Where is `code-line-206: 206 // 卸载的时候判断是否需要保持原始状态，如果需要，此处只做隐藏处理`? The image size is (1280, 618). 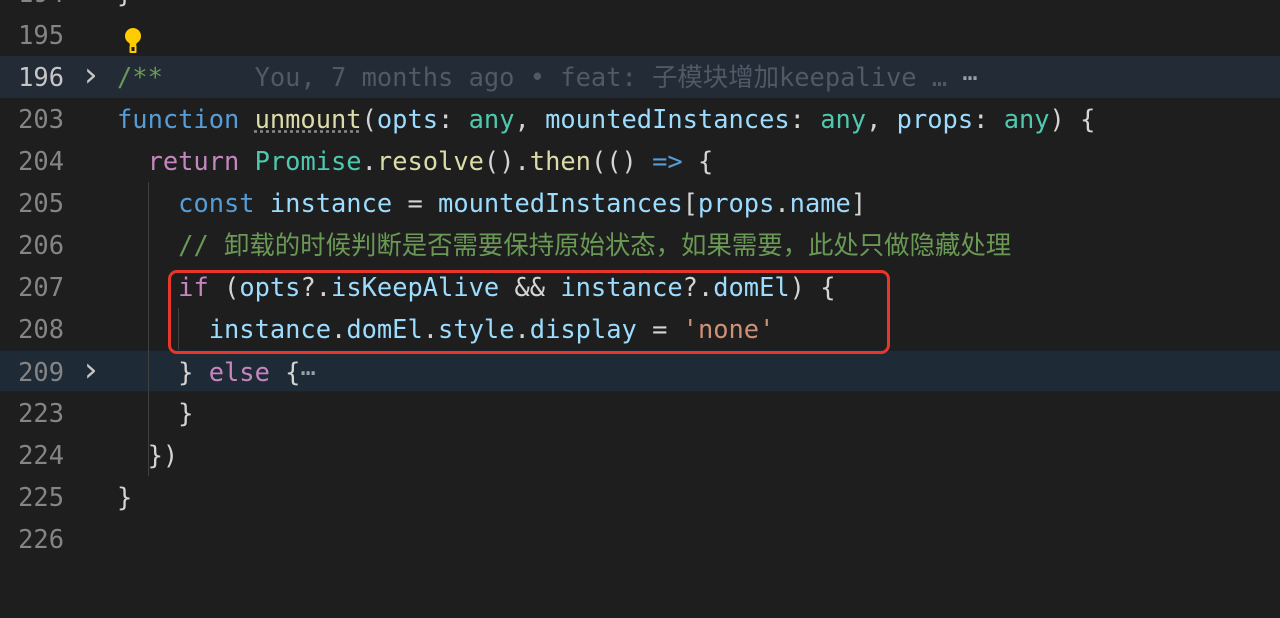 code-line-206: 206 // 卸载的时候判断是否需要保持原始状态，如果需要，此处只做隐藏处理 is located at coordinates (640, 245).